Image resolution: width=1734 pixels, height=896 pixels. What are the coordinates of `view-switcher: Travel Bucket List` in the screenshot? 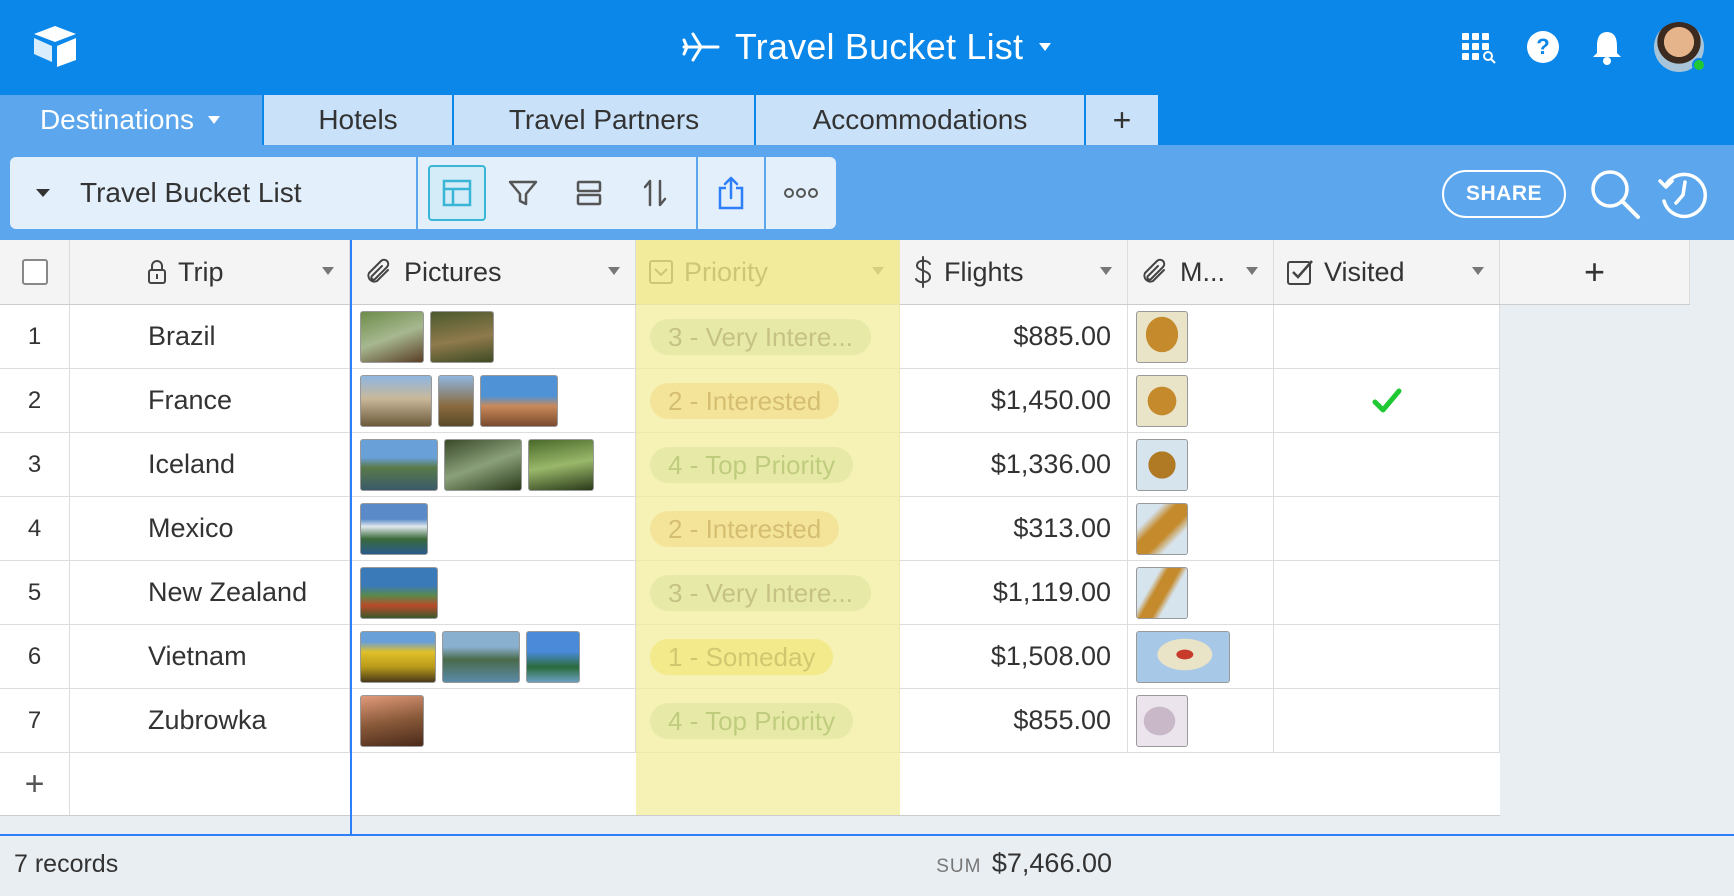 It's located at (213, 193).